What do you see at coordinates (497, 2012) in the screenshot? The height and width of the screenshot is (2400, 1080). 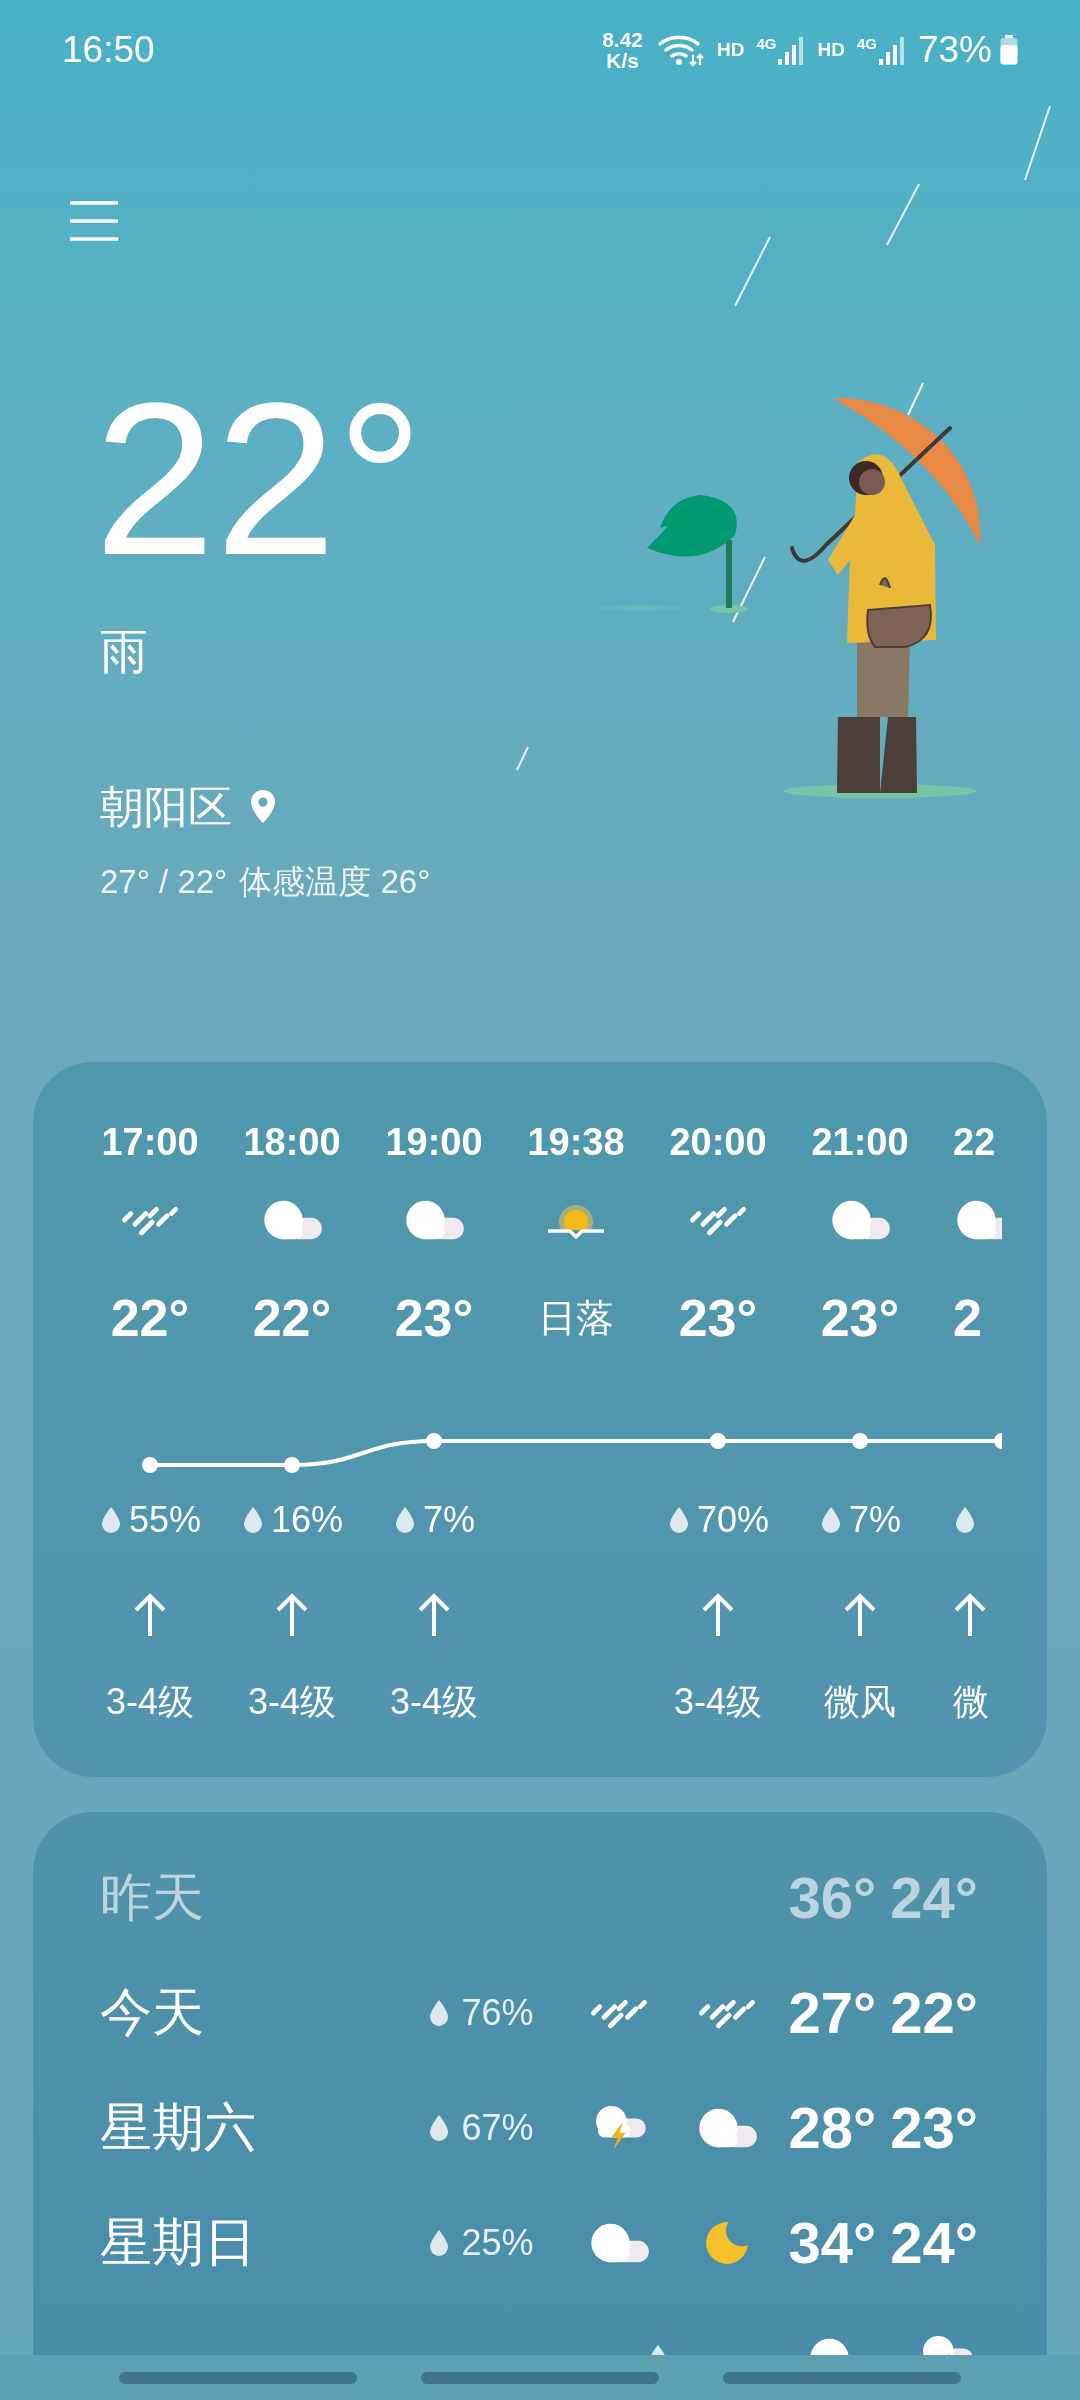 I see `precipitation-chance: 76%` at bounding box center [497, 2012].